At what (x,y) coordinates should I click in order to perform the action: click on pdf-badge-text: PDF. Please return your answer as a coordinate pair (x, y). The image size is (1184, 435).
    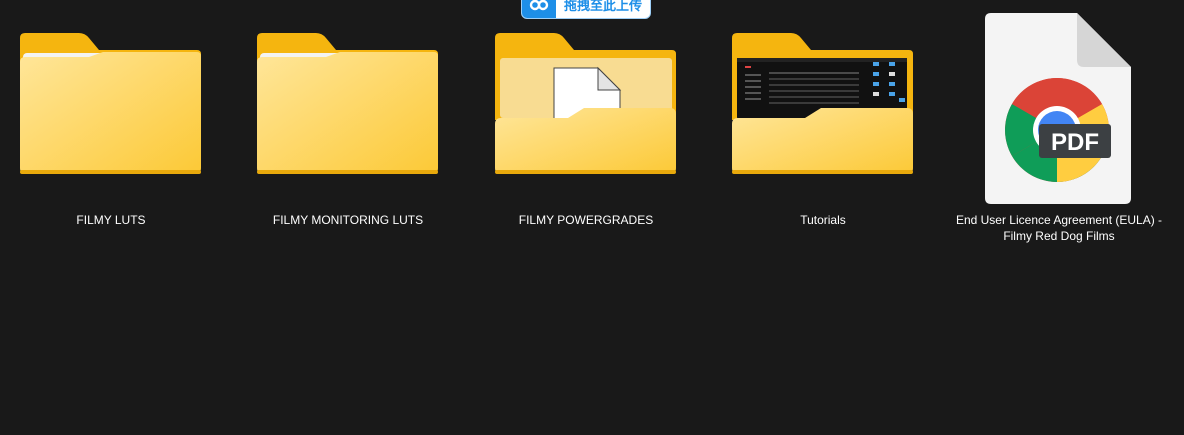
    Looking at the image, I should click on (1075, 142).